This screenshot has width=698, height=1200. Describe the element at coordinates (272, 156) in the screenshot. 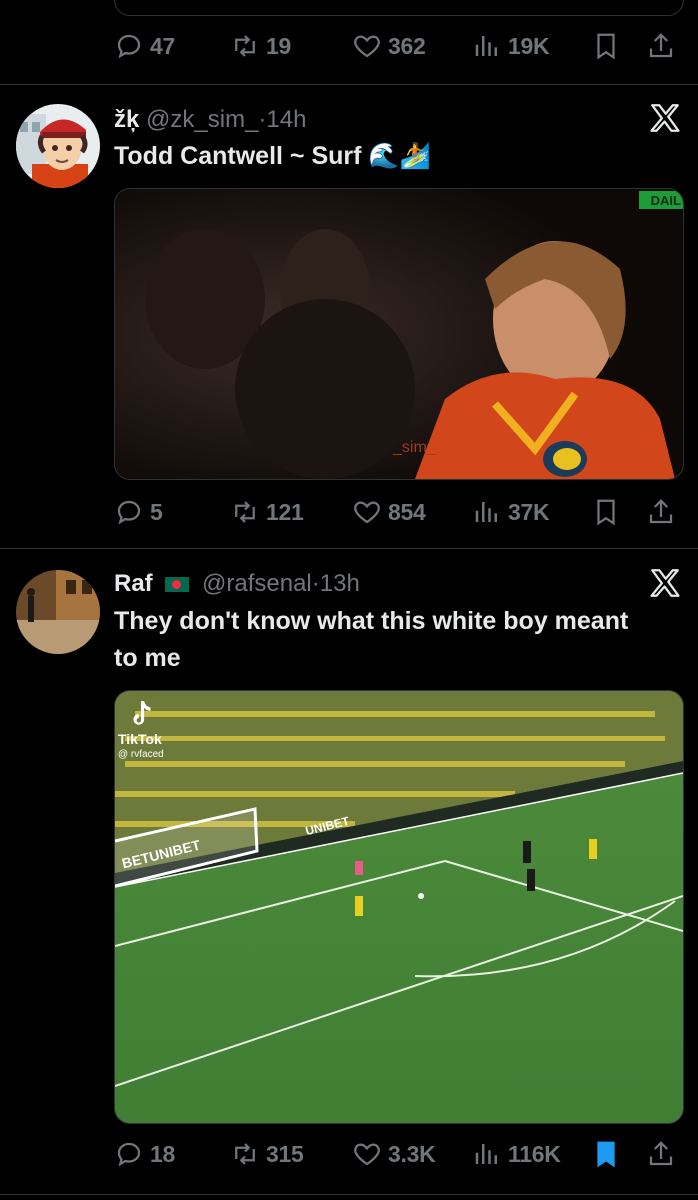

I see `tweet-text: Todd Cantwell ~ Surf 🌊🏄` at that location.